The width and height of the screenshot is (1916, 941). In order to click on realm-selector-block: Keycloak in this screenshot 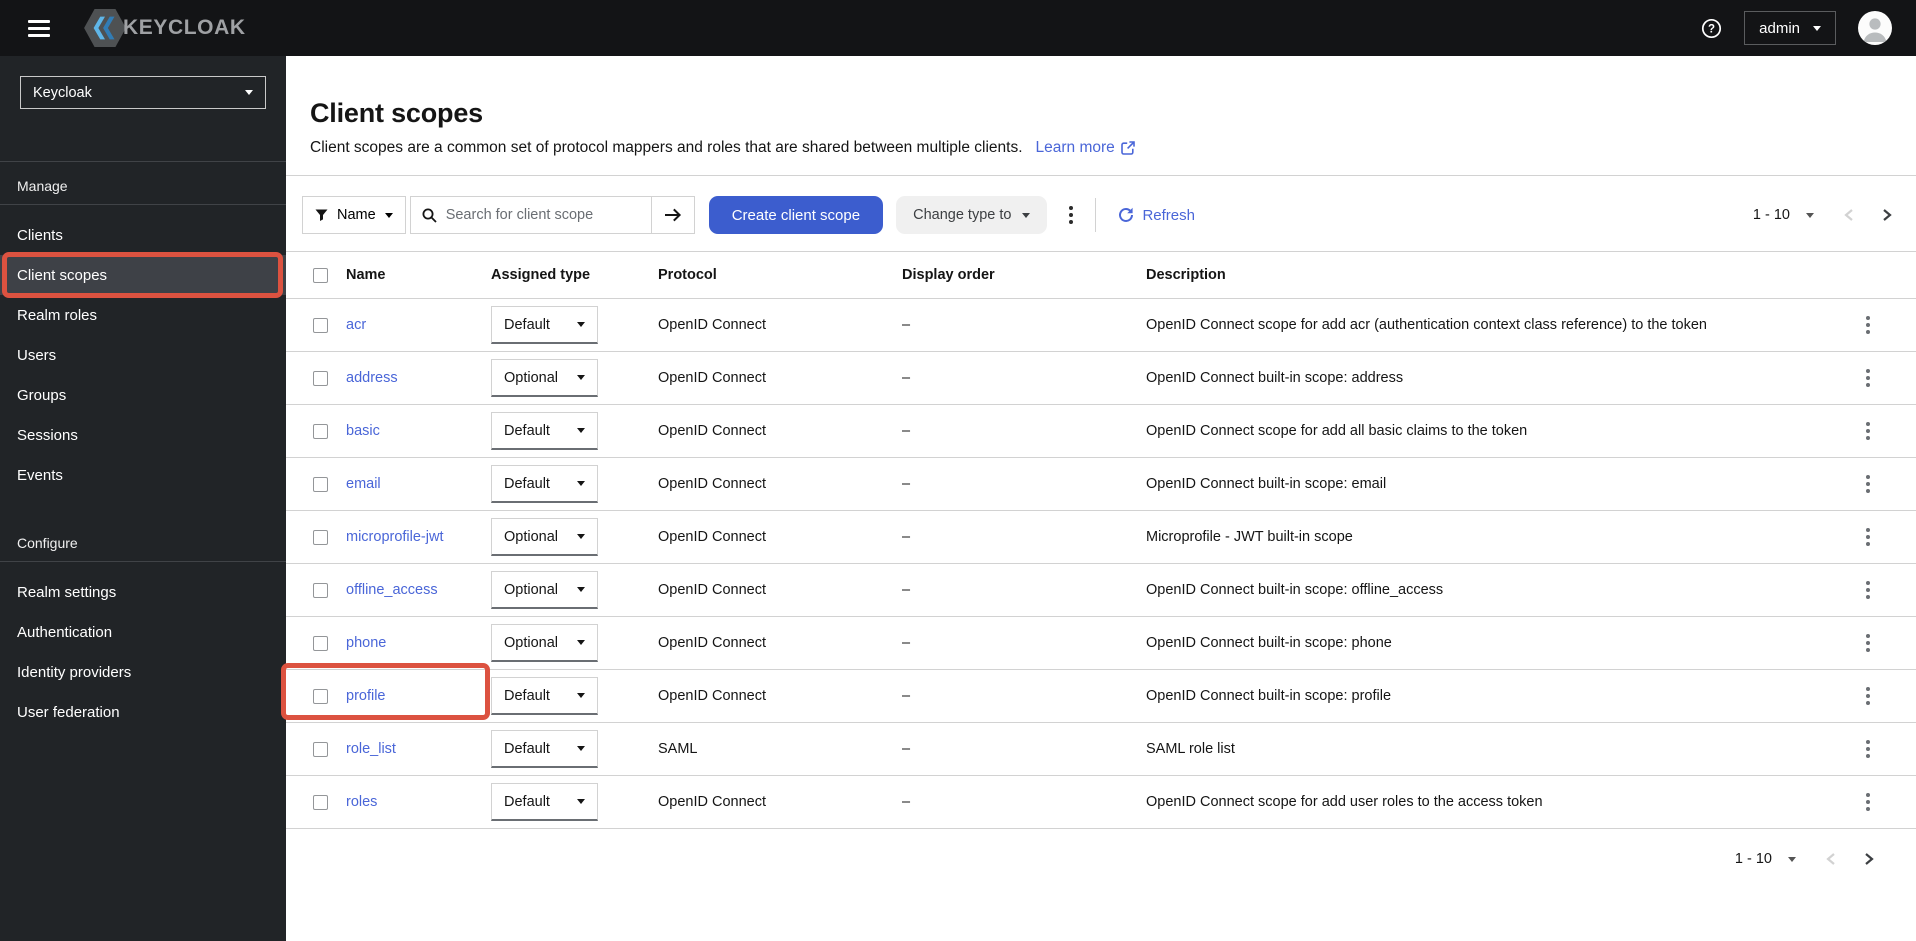, I will do `click(143, 109)`.